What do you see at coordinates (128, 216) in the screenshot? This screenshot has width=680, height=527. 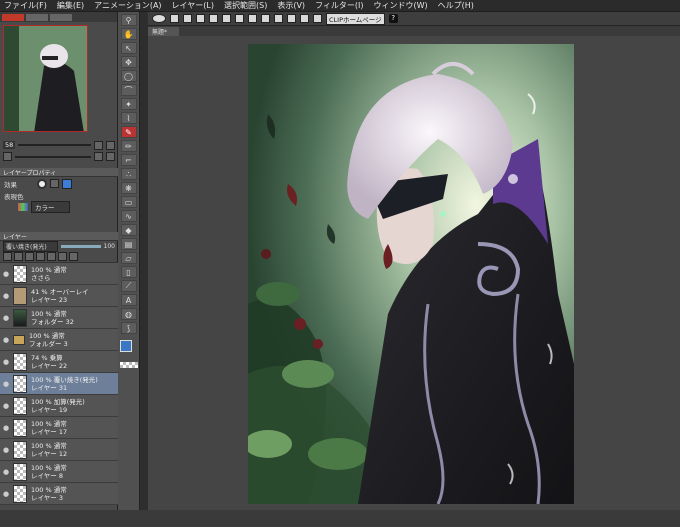 I see `blend-tool-icon: ∿` at bounding box center [128, 216].